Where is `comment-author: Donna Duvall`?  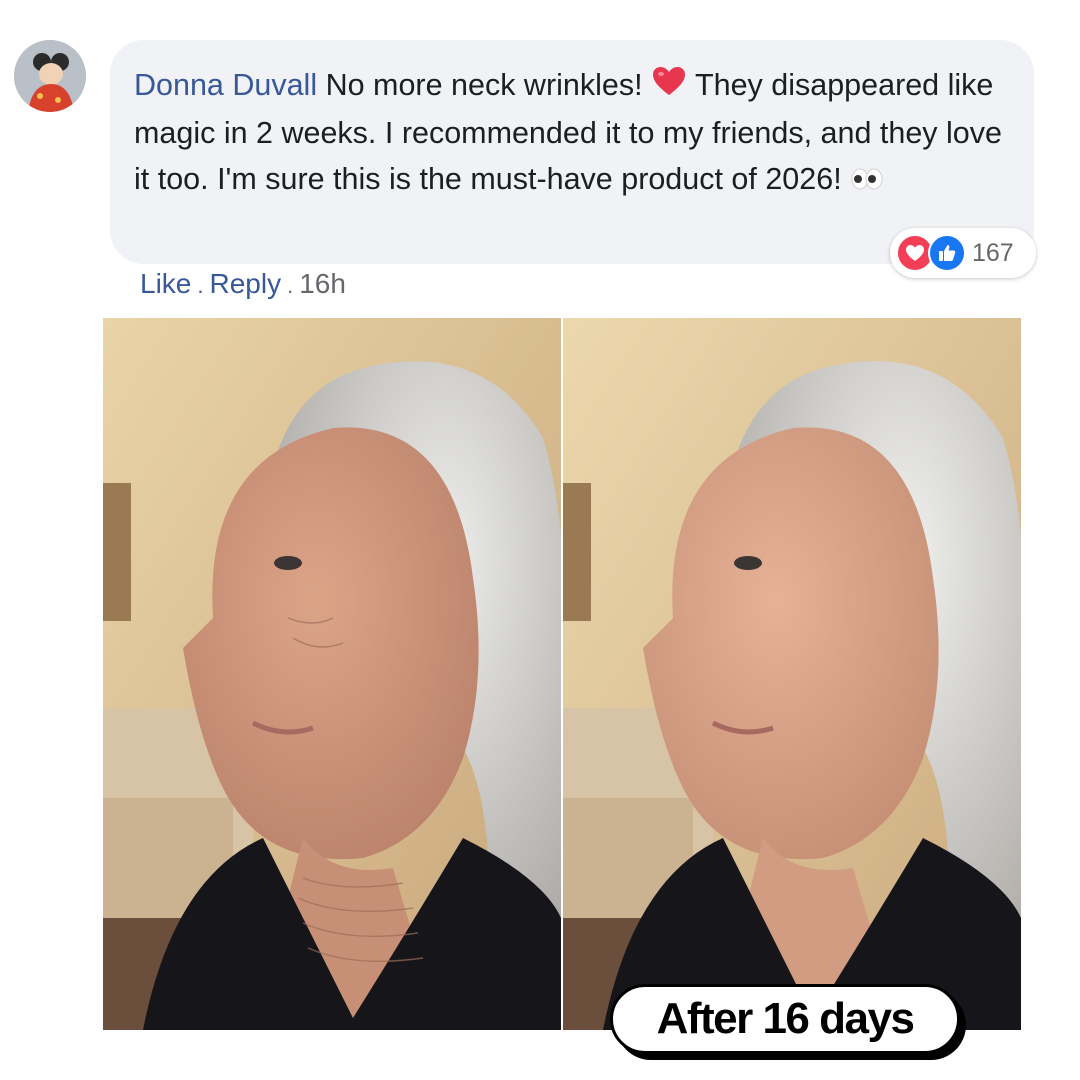 comment-author: Donna Duvall is located at coordinates (225, 85).